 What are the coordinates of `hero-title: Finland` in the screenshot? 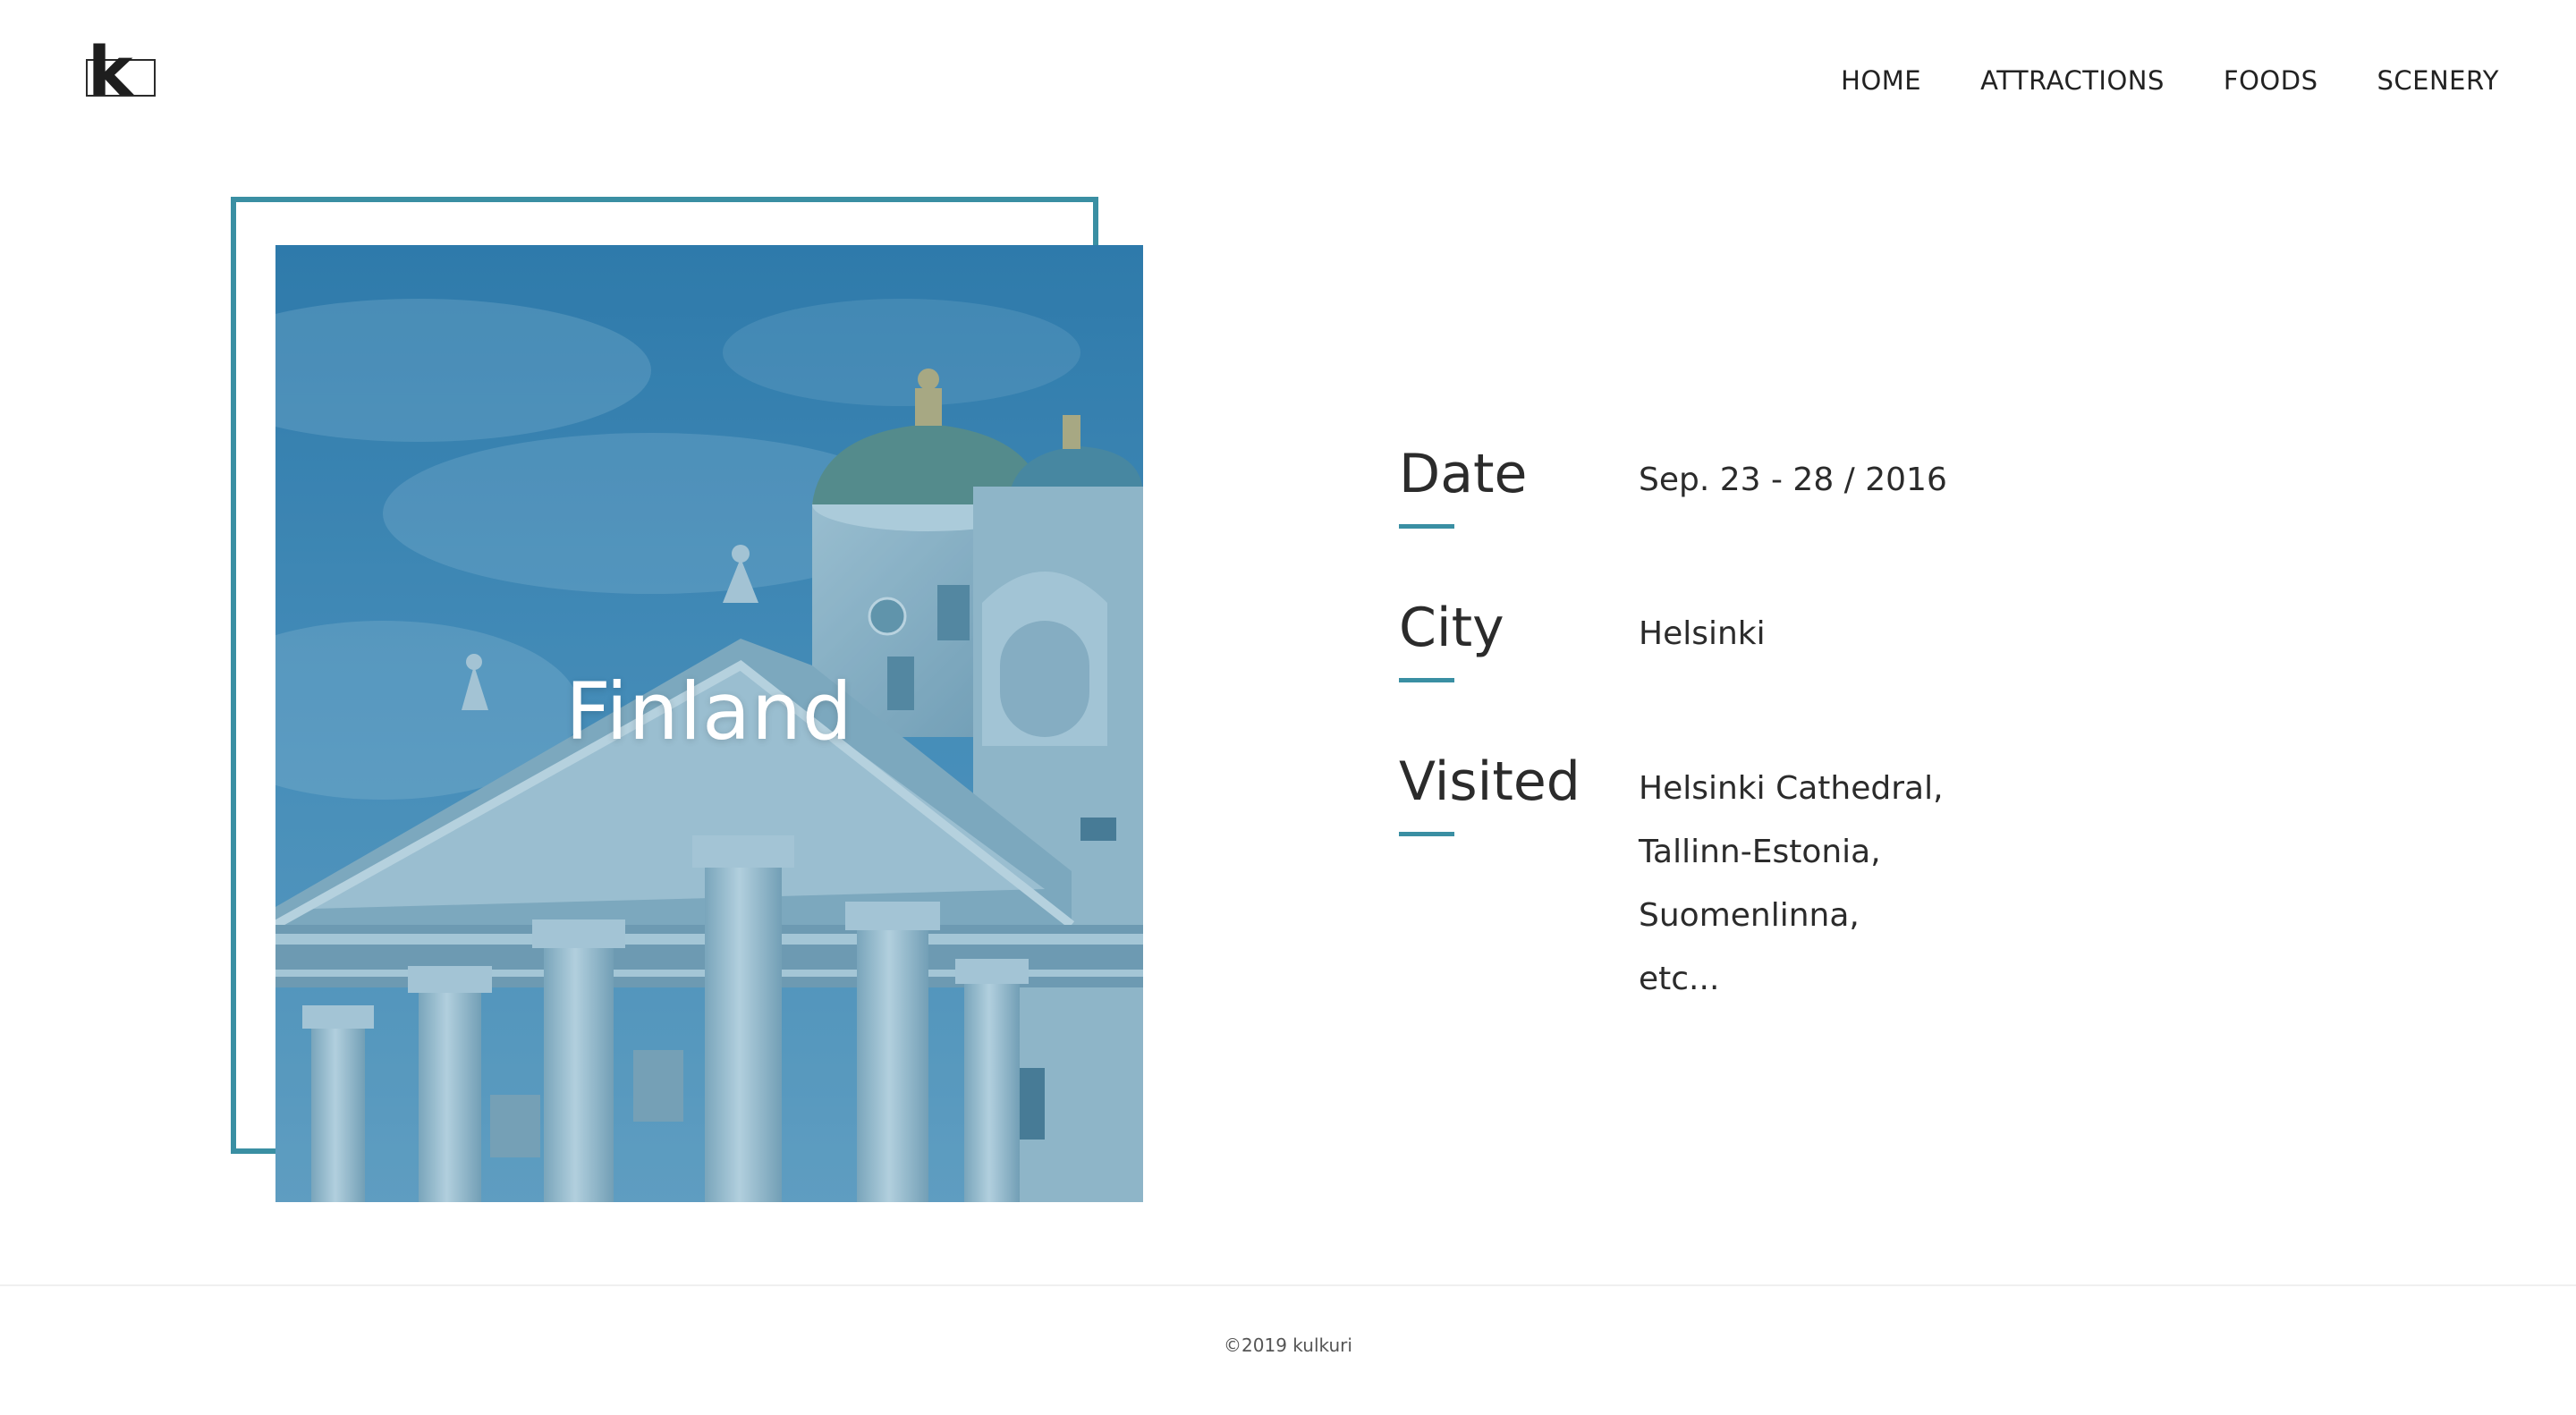 It's located at (709, 712).